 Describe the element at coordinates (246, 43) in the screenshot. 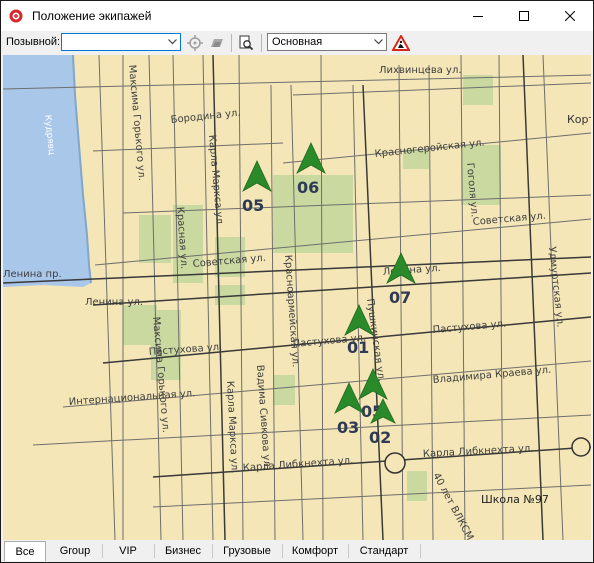

I see `search-document-icon` at that location.